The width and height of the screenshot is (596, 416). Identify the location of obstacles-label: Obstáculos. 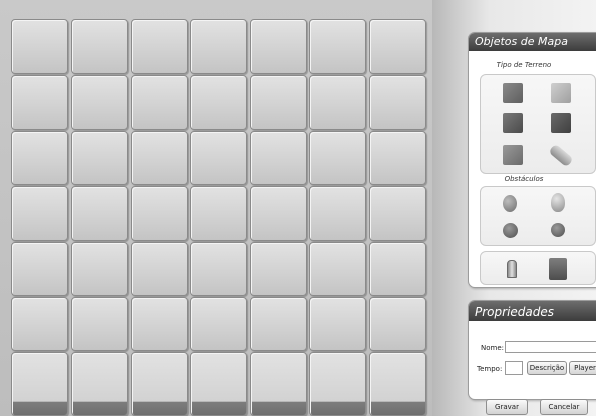
(524, 179).